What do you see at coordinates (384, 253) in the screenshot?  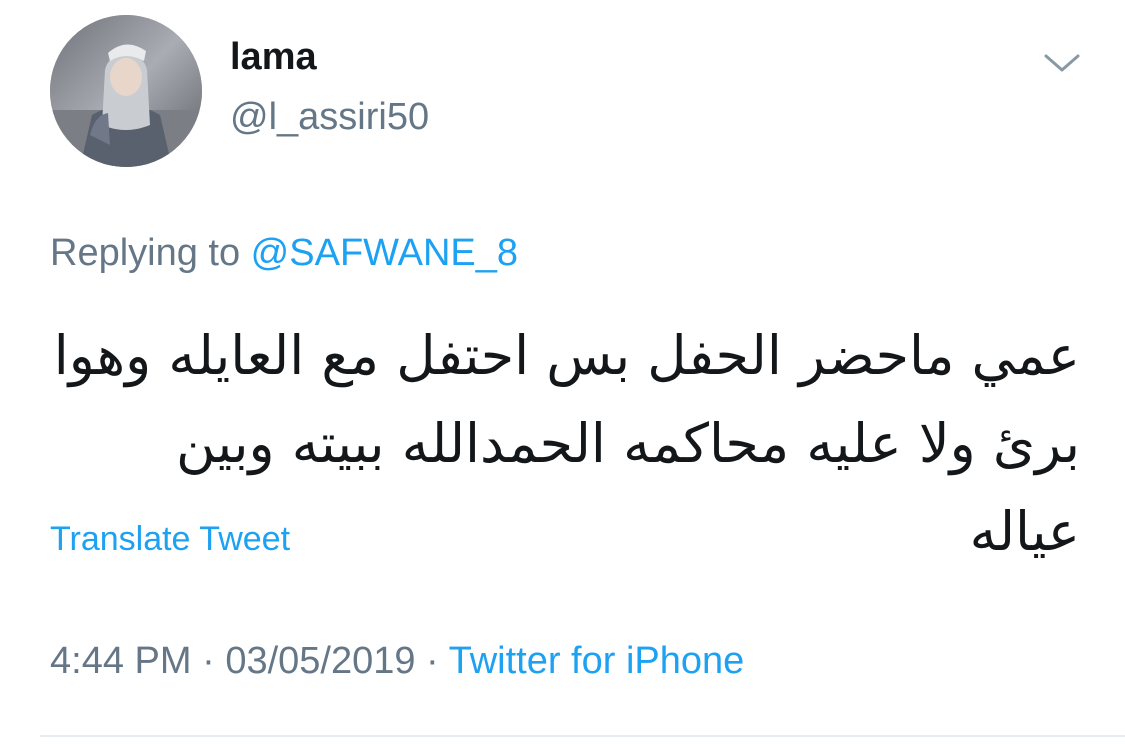 I see `reply-mention-link: @SAFWANE_8` at bounding box center [384, 253].